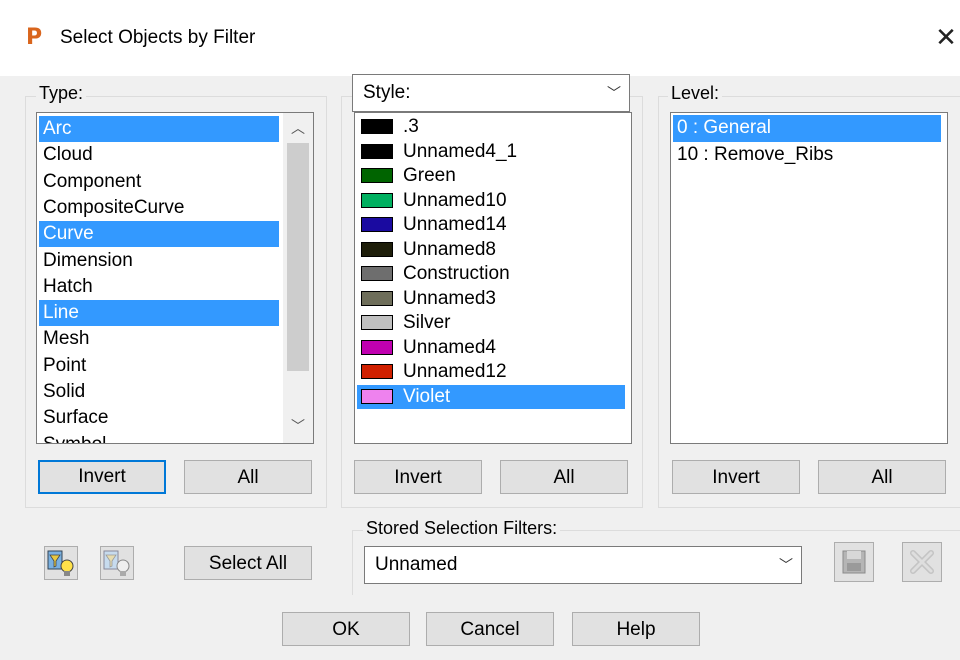  Describe the element at coordinates (564, 477) in the screenshot. I see `style-all-button: All` at that location.